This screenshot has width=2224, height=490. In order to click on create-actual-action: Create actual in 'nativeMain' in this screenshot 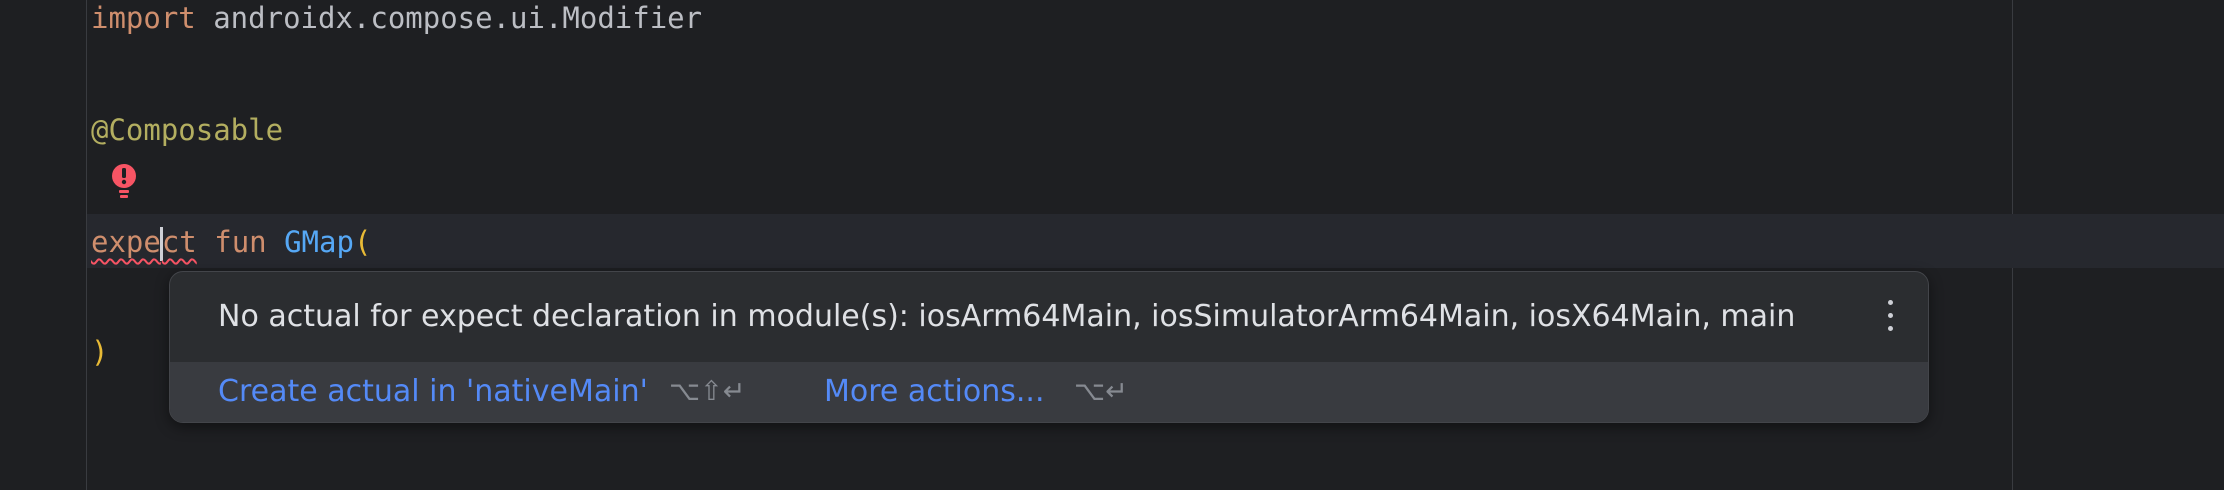, I will do `click(433, 392)`.